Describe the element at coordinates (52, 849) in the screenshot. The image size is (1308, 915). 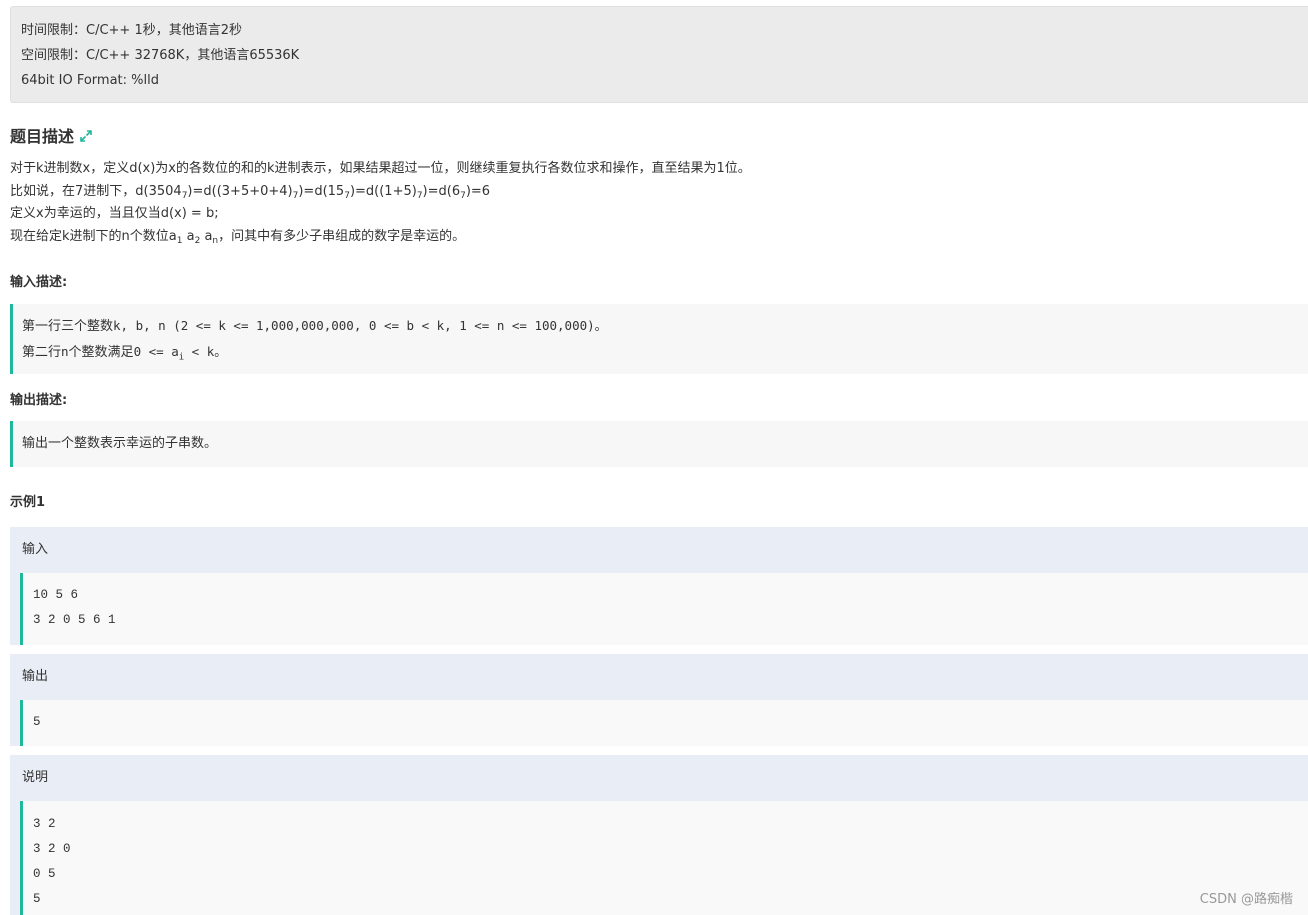
I see `sample-explain-line: 3 2 0` at that location.